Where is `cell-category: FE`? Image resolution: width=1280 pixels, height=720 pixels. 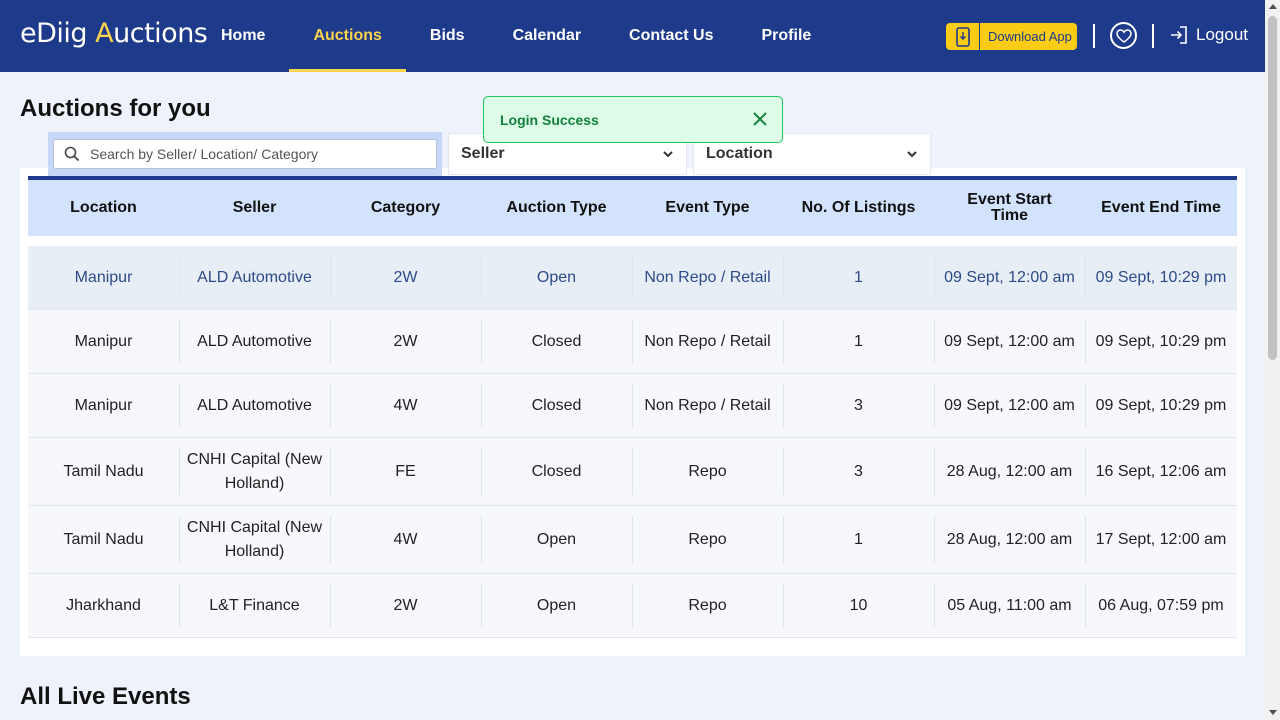 cell-category: FE is located at coordinates (405, 471).